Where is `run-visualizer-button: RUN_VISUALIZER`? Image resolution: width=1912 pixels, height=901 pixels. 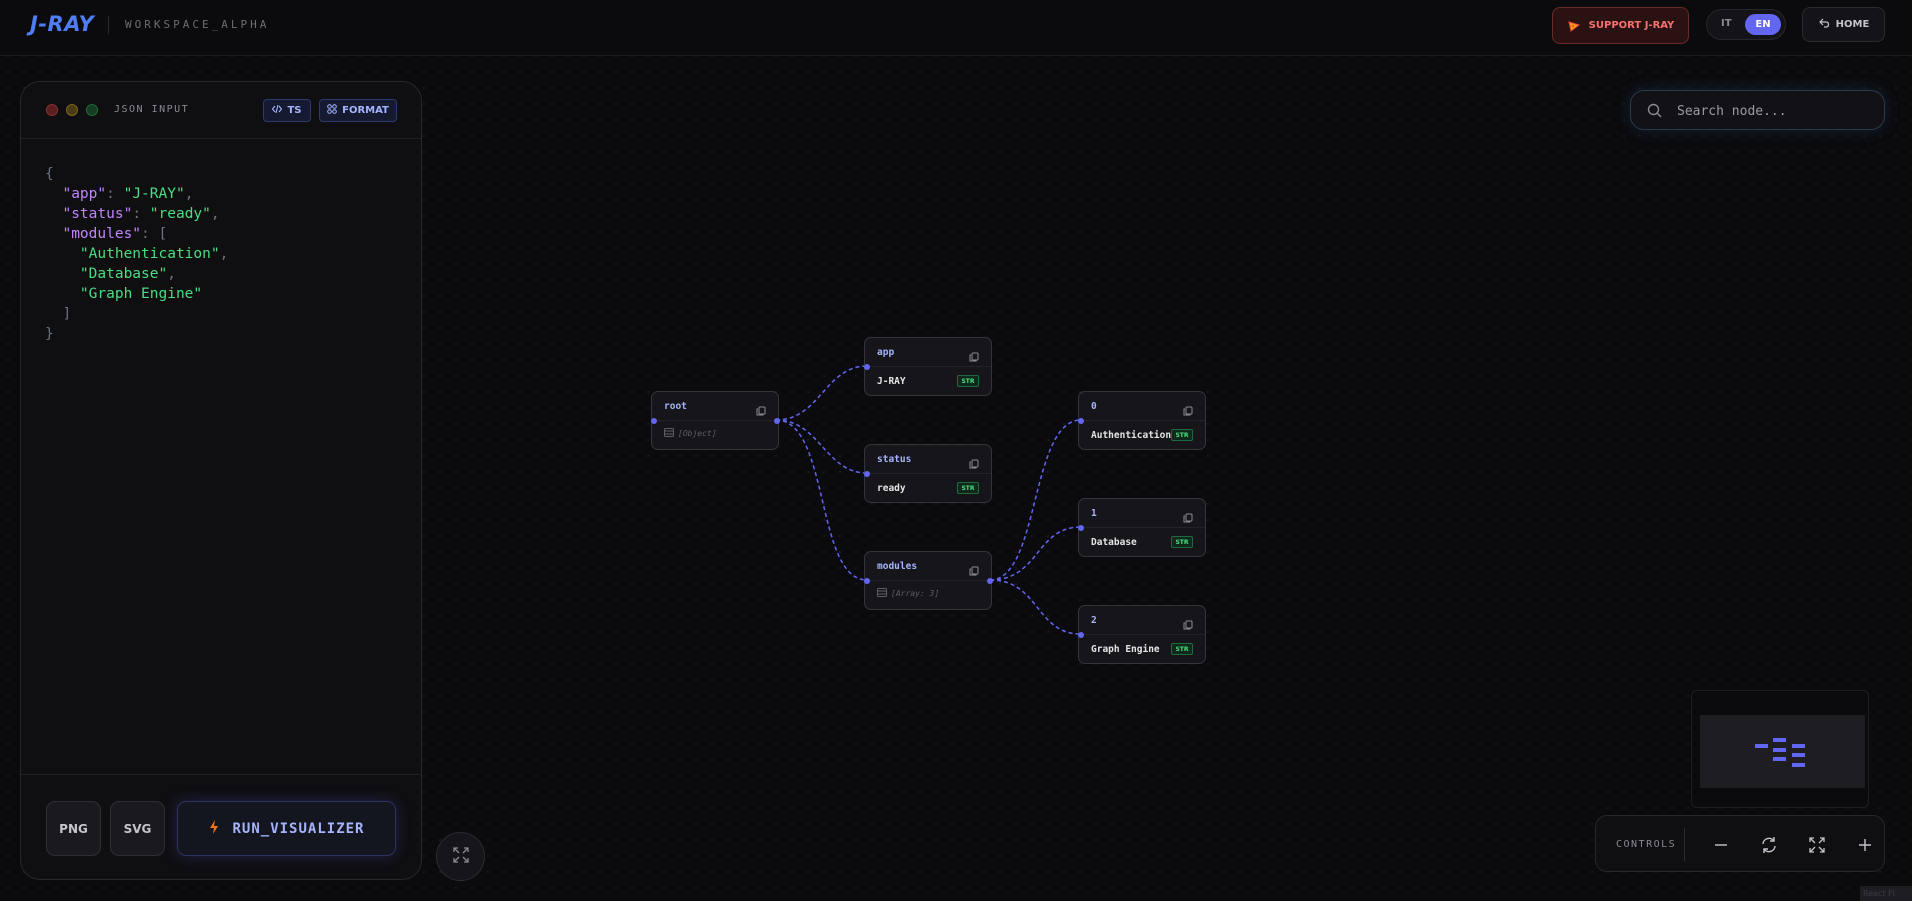 run-visualizer-button: RUN_VISUALIZER is located at coordinates (286, 828).